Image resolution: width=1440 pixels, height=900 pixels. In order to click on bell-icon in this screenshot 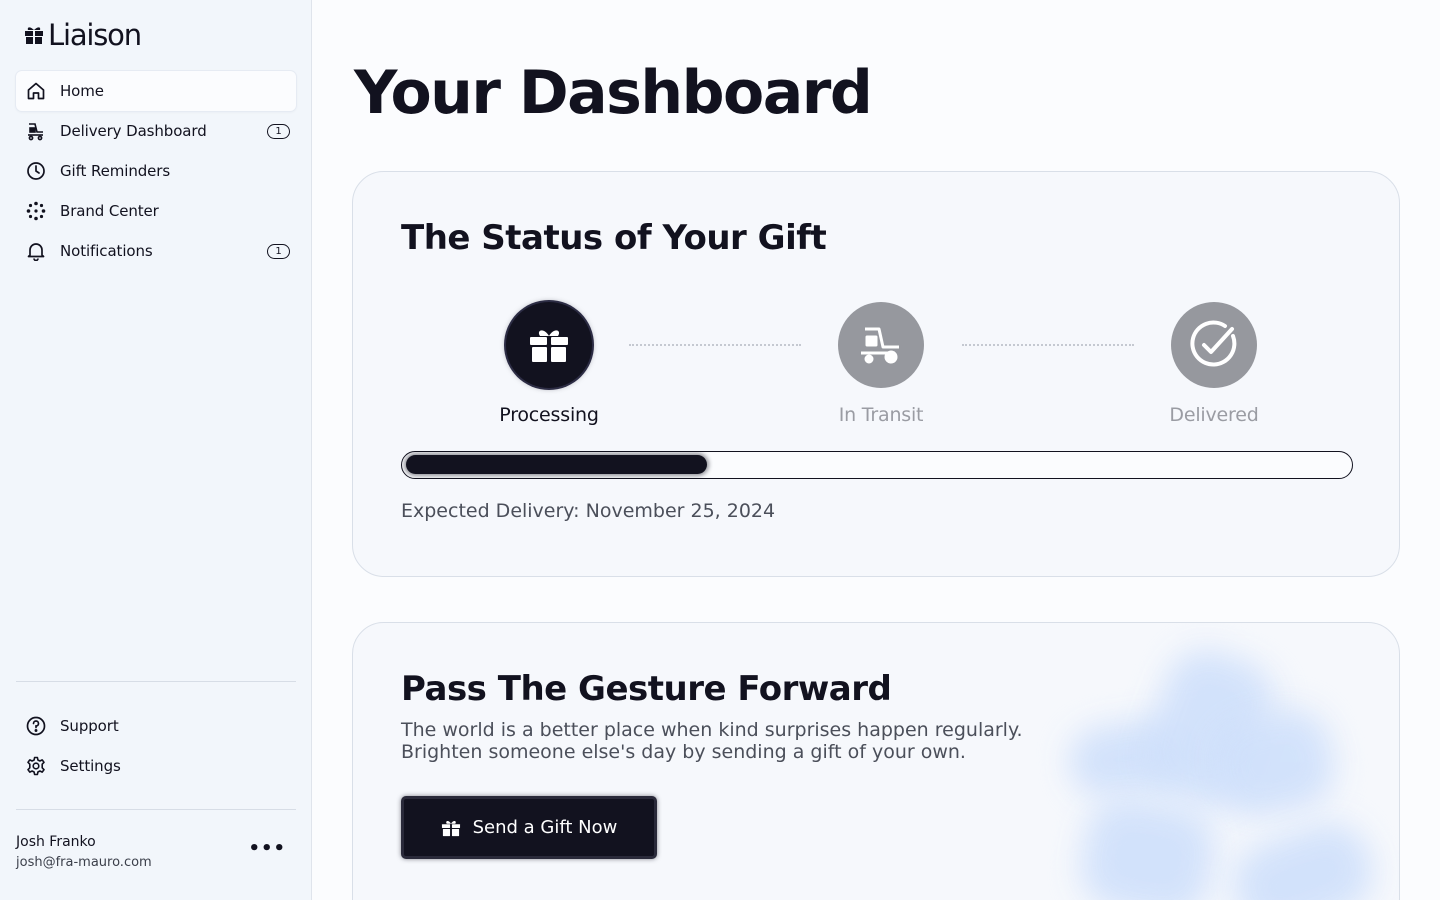, I will do `click(36, 251)`.